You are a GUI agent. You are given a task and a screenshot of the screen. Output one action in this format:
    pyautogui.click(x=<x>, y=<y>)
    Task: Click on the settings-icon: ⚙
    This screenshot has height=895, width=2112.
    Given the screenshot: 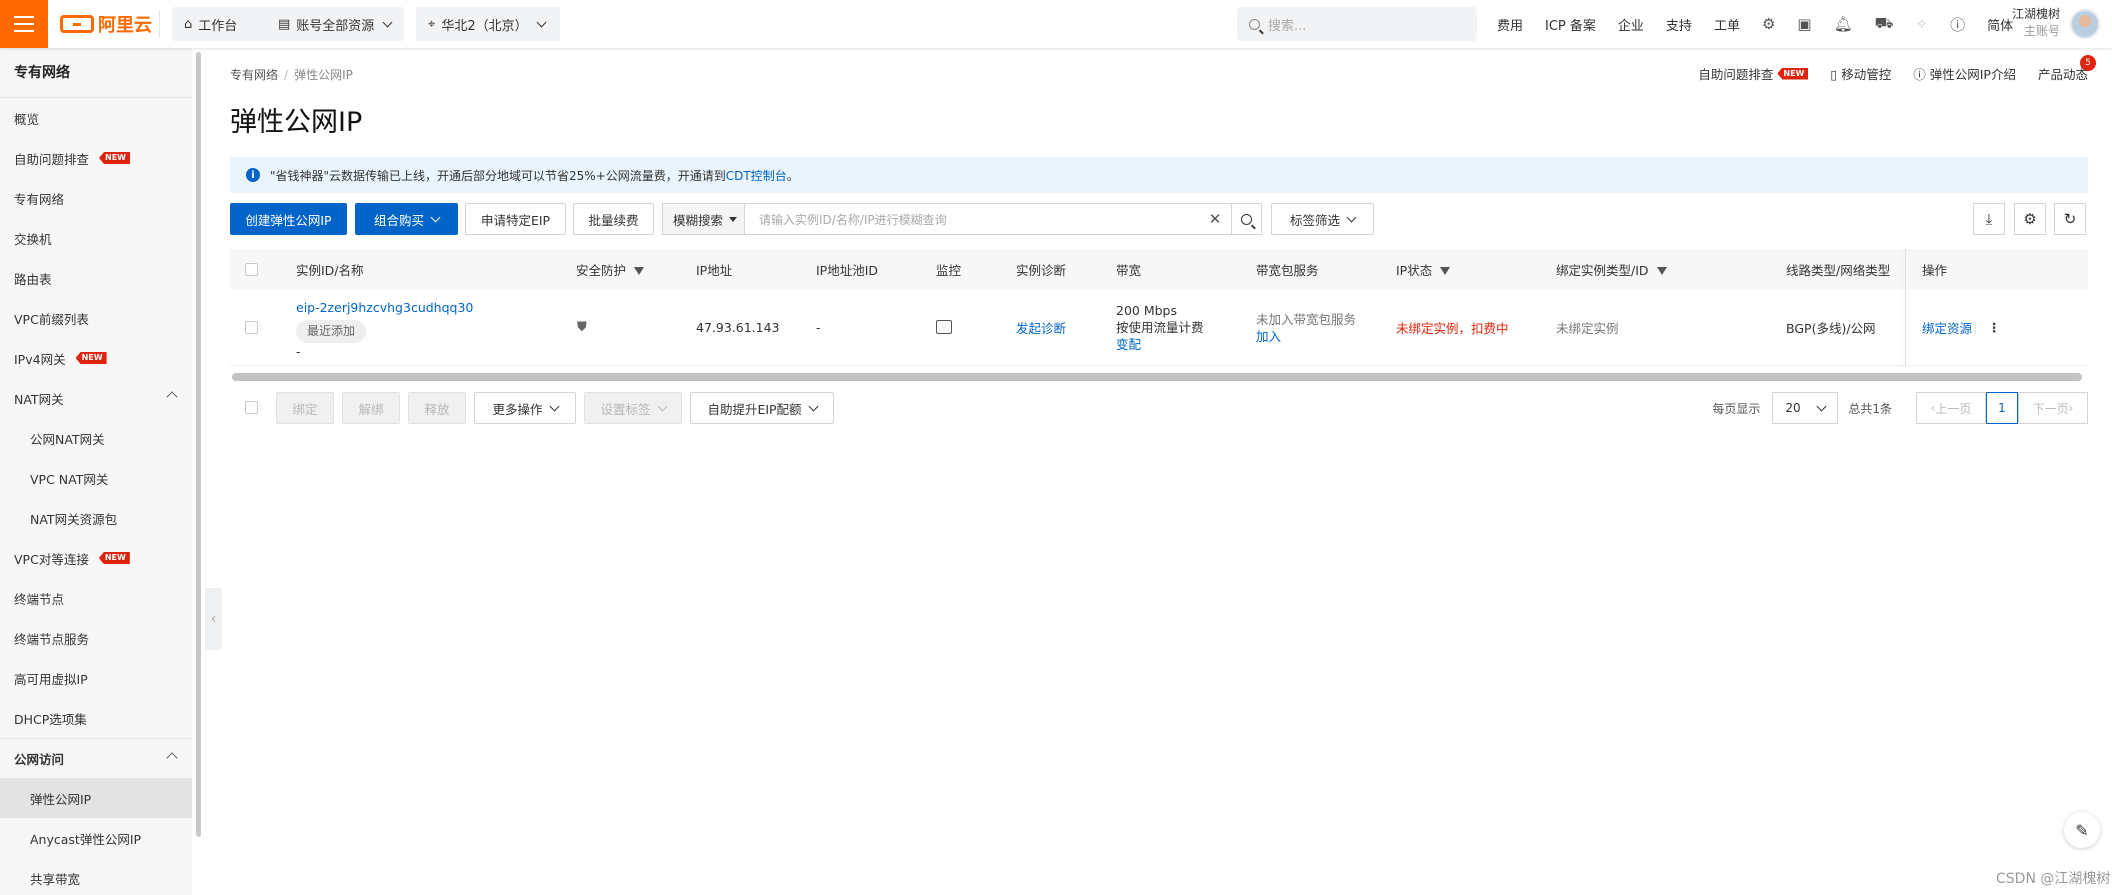 What is the action you would take?
    pyautogui.click(x=2030, y=219)
    